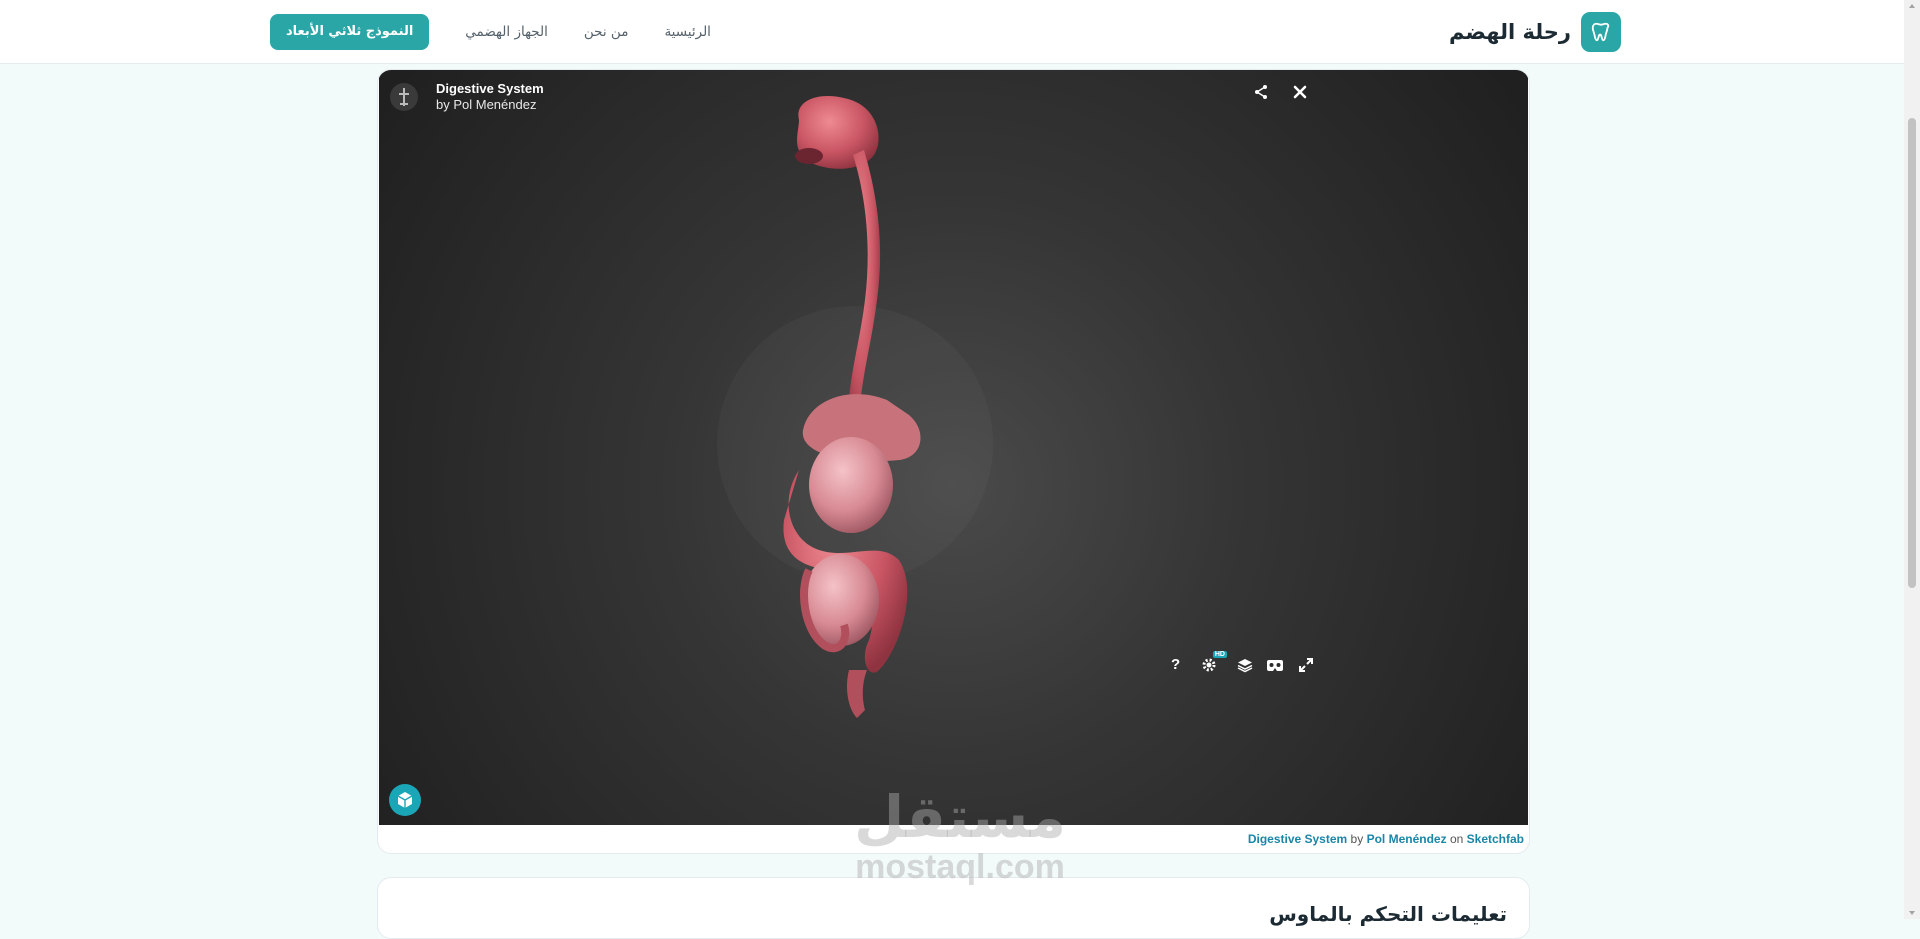 This screenshot has width=1920, height=939. Describe the element at coordinates (1495, 839) in the screenshot. I see `credit-site-link: Sketchfab` at that location.